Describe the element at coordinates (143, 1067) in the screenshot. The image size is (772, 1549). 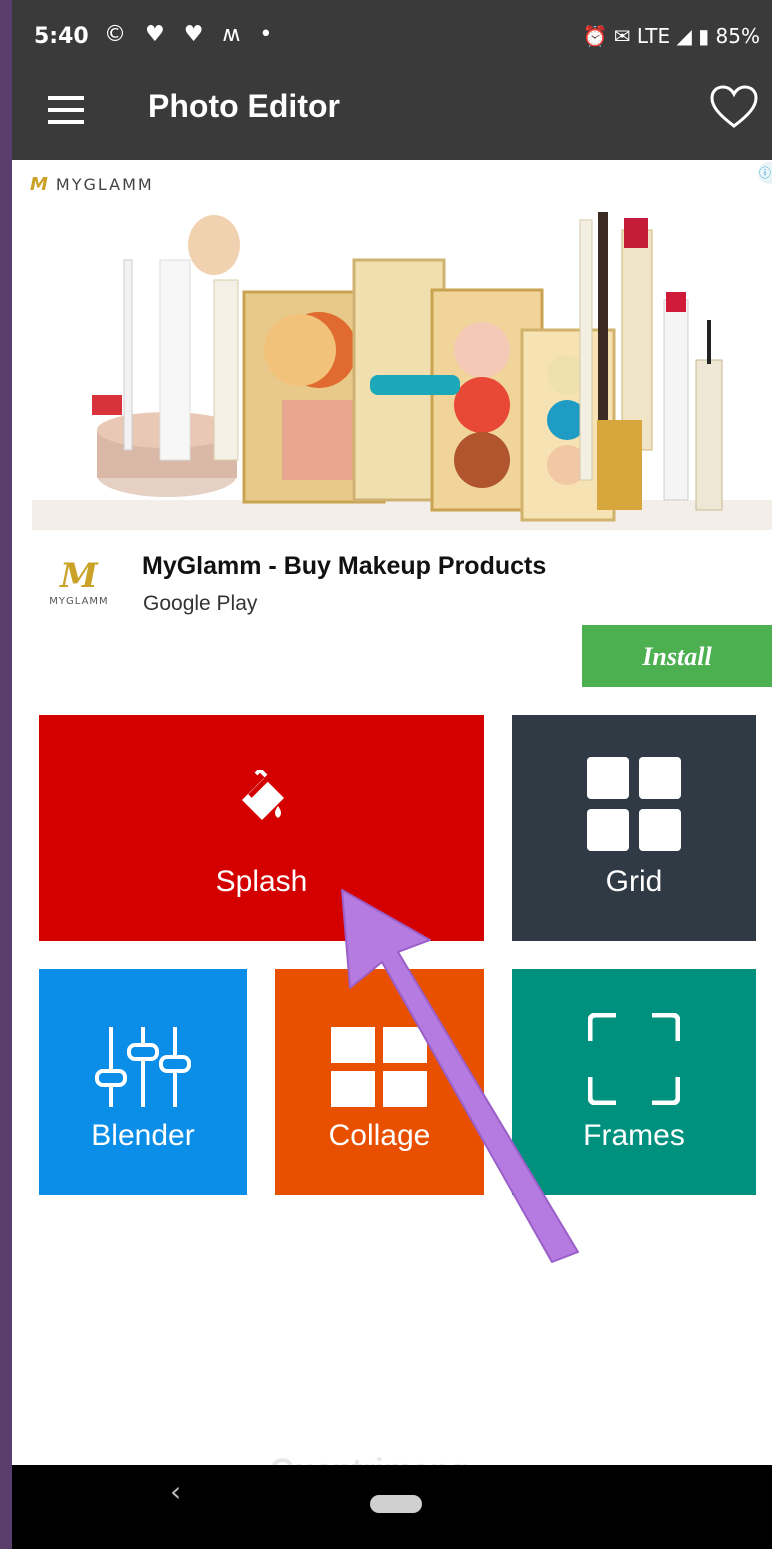
I see `sliders-icon` at that location.